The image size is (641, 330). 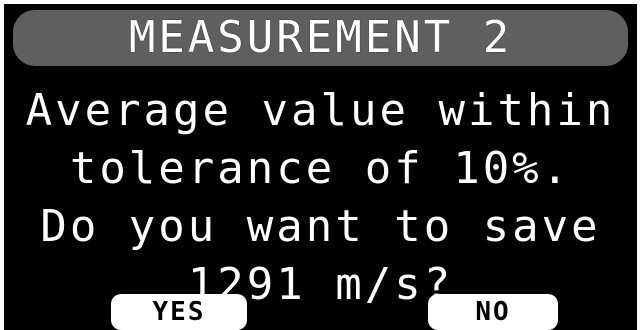 What do you see at coordinates (320, 110) in the screenshot?
I see `message-line-1: Average value within` at bounding box center [320, 110].